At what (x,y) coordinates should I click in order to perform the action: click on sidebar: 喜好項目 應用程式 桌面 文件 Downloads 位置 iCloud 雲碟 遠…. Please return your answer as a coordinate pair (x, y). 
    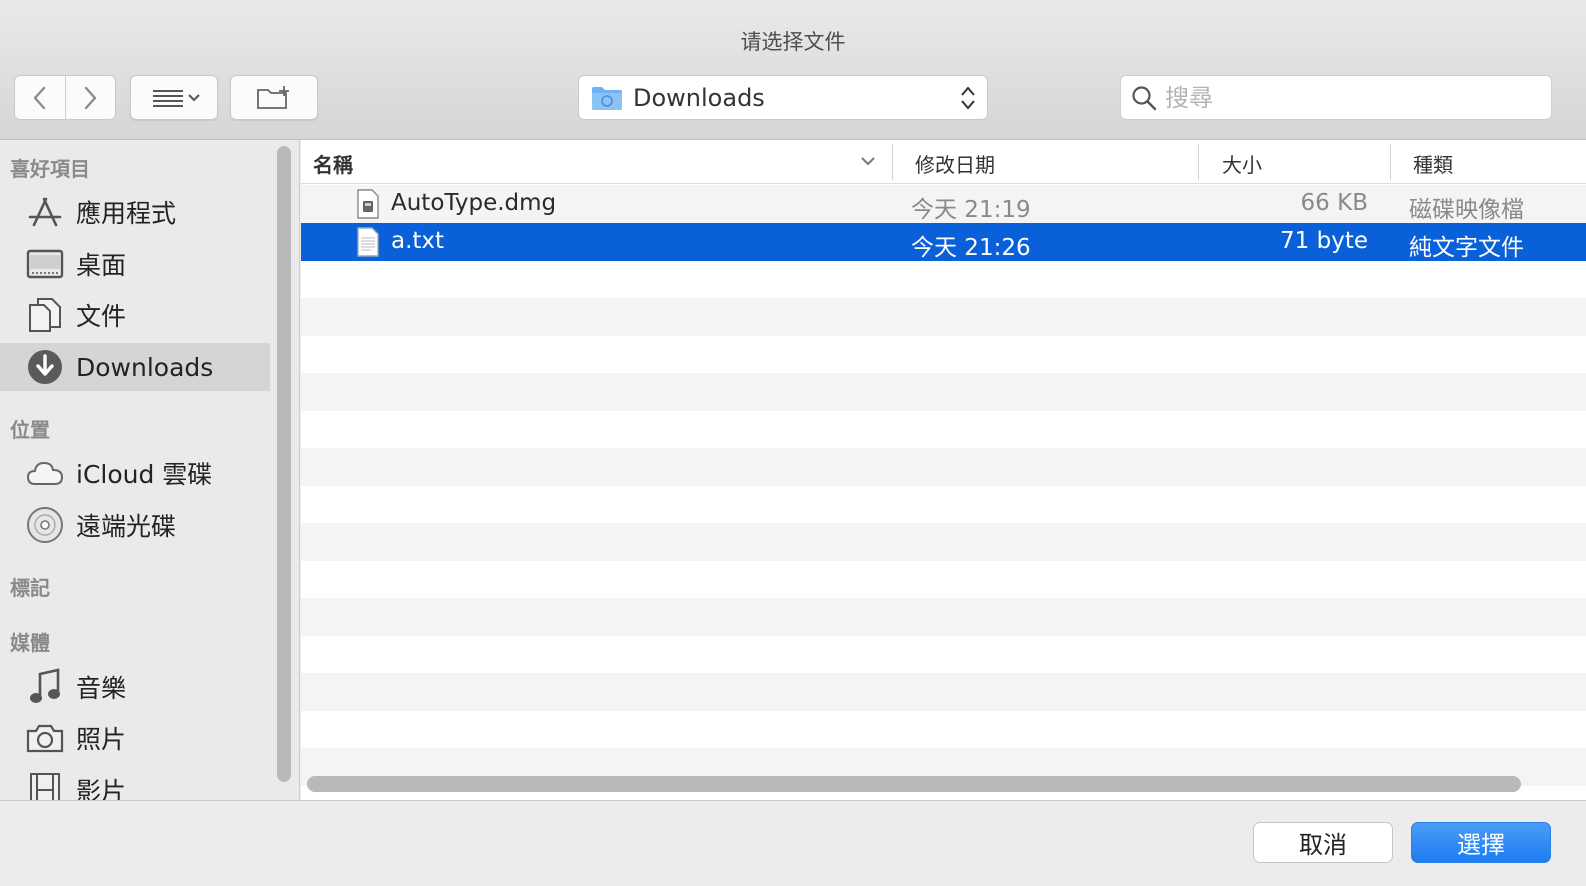
    Looking at the image, I should click on (150, 470).